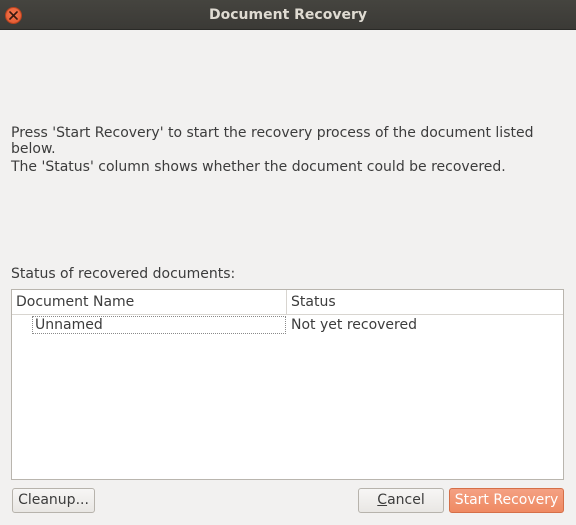 The height and width of the screenshot is (525, 576). I want to click on window-title: Document Recovery, so click(288, 15).